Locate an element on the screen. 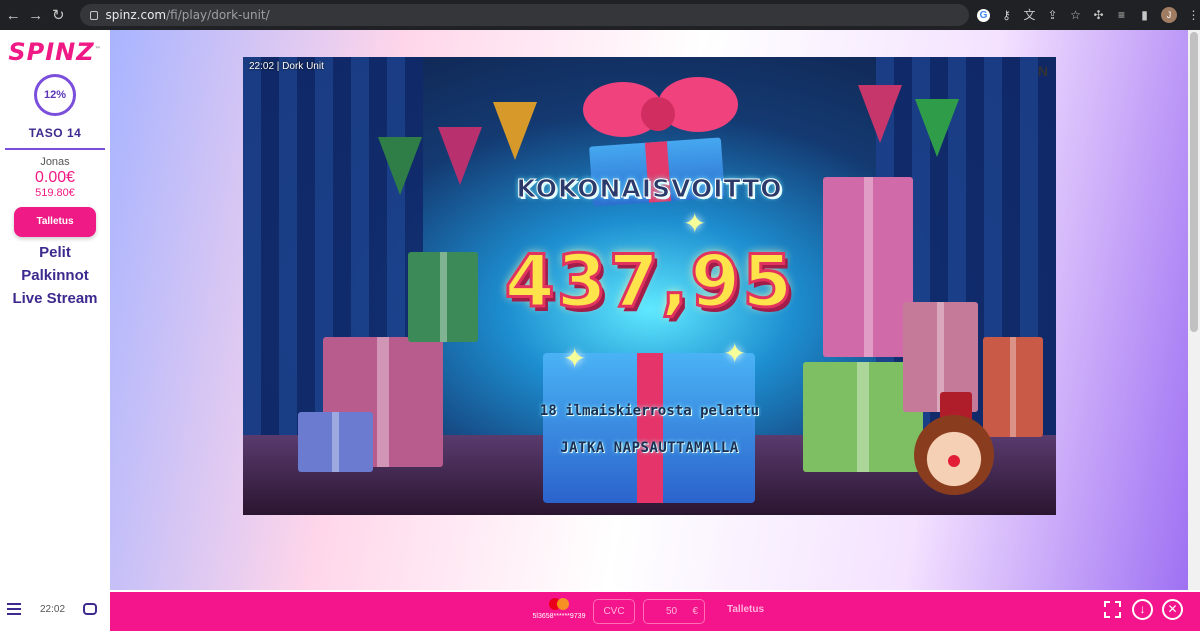 Image resolution: width=1200 pixels, height=633 pixels. chat-icon is located at coordinates (90, 609).